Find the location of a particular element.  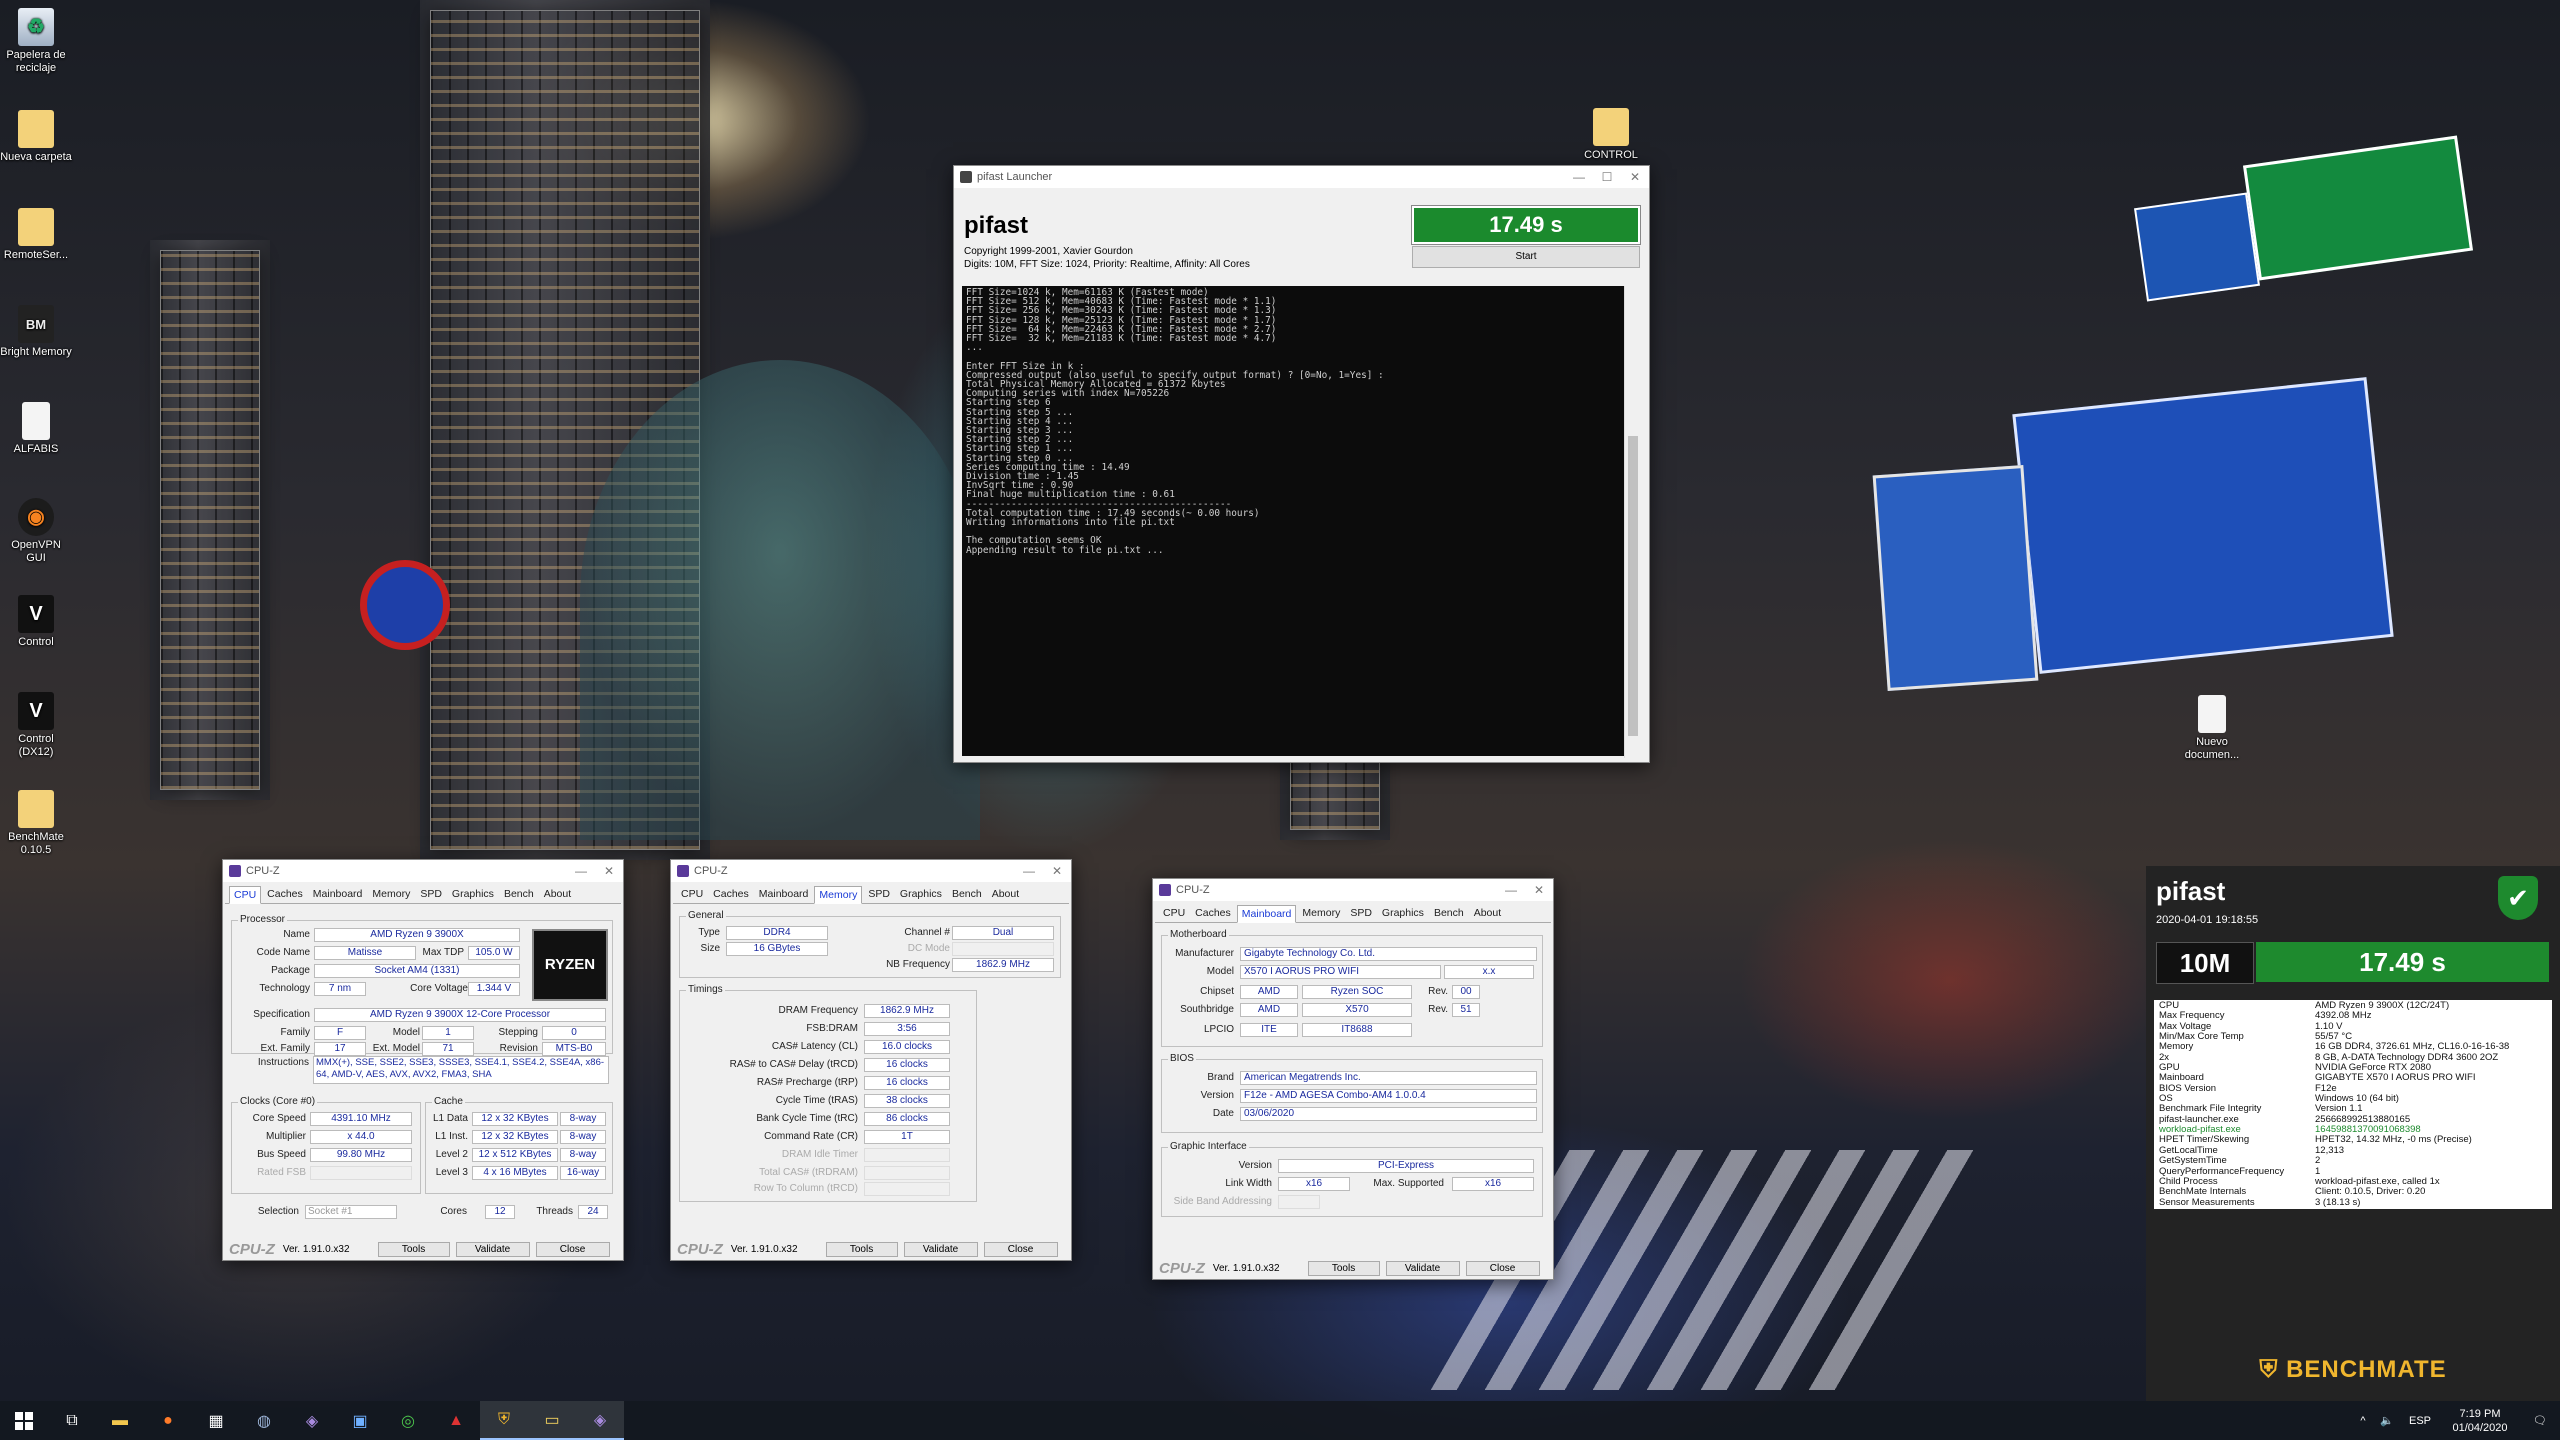

desktop-icon-recycle-bin: ♻ Papelera de reciclaje is located at coordinates (36, 41).